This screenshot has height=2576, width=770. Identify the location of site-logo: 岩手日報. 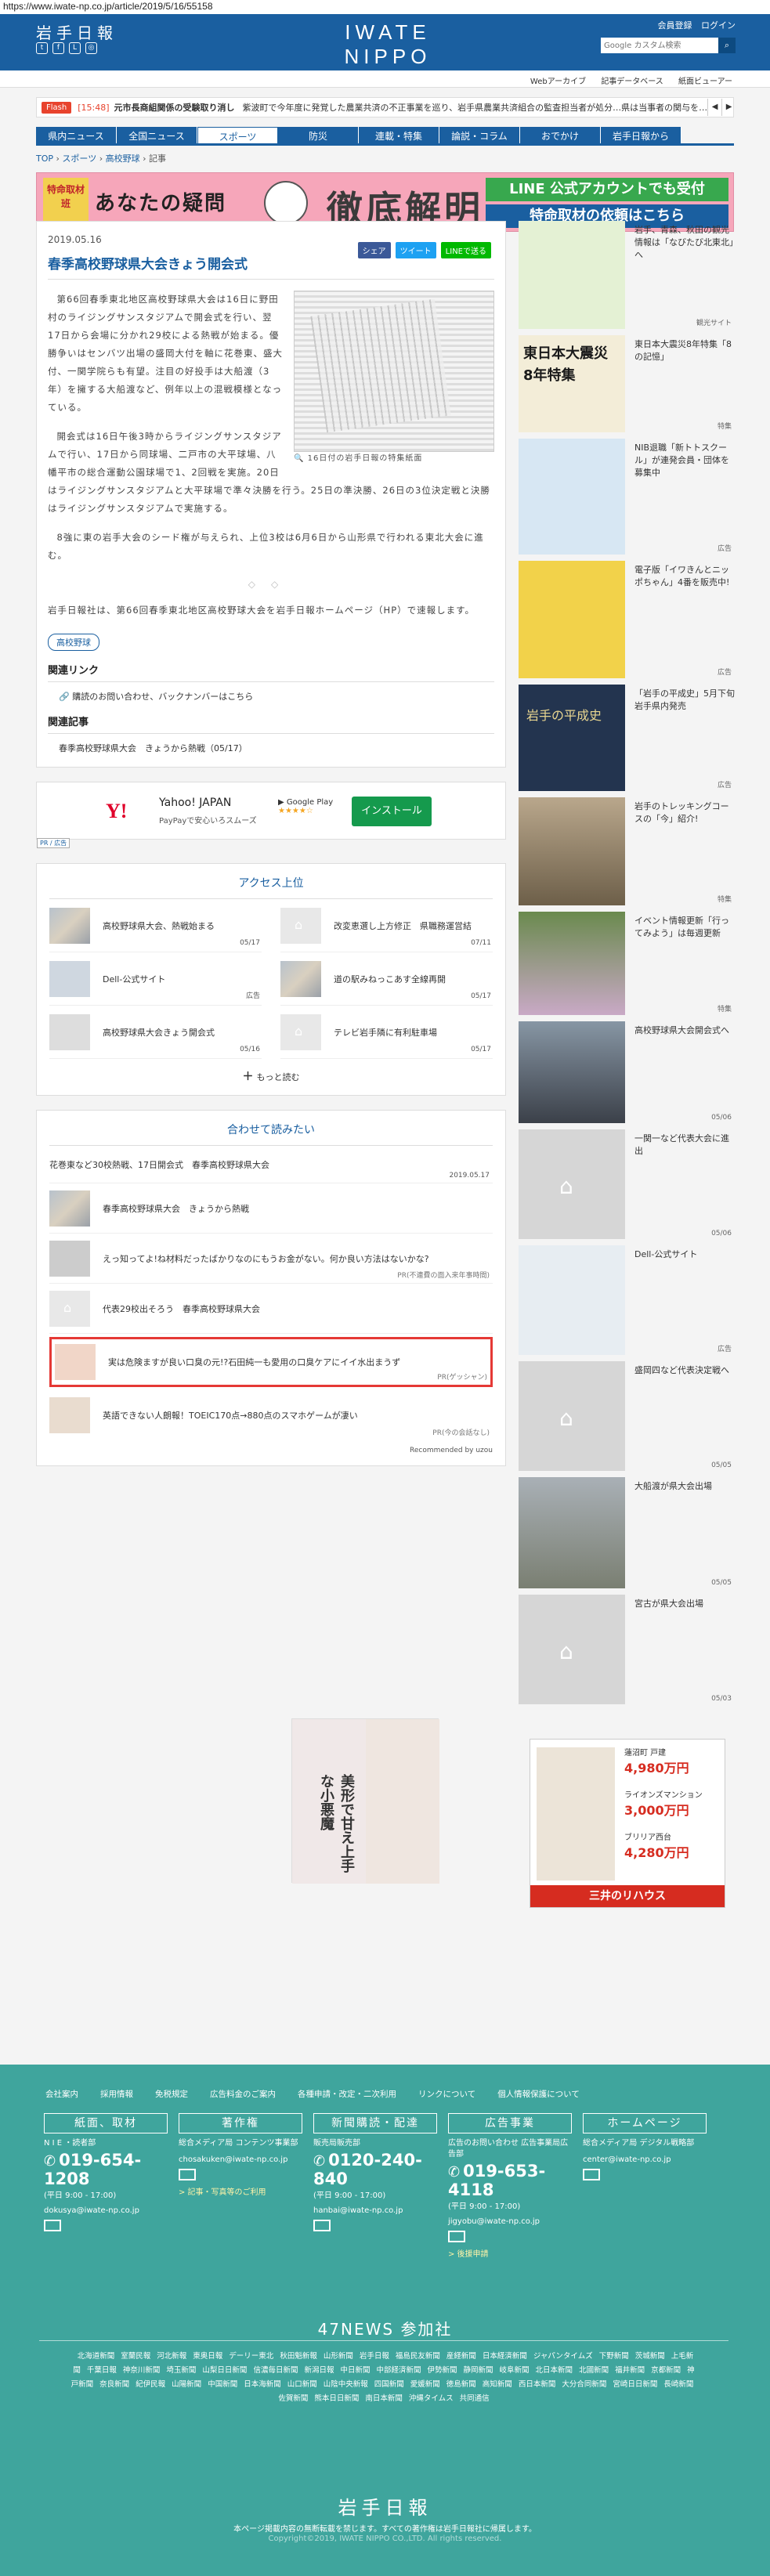
(76, 31).